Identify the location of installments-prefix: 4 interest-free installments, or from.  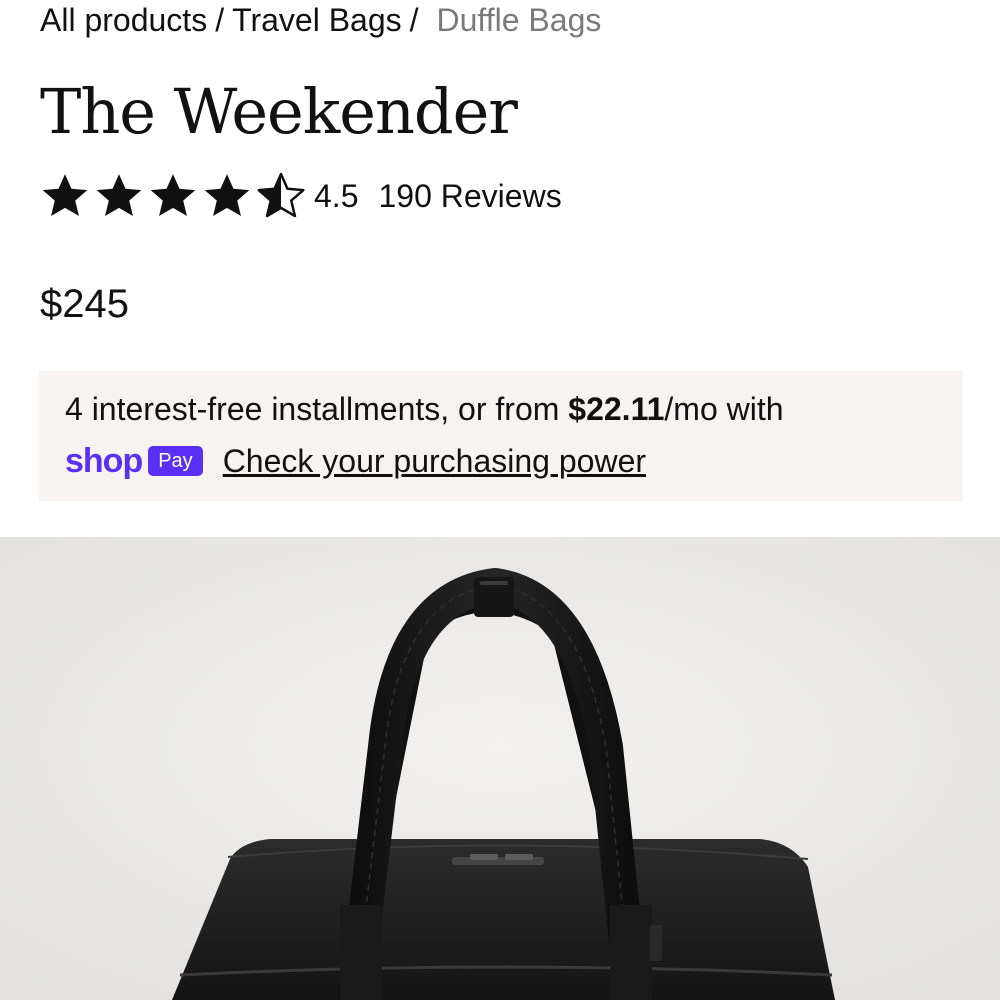
(317, 409).